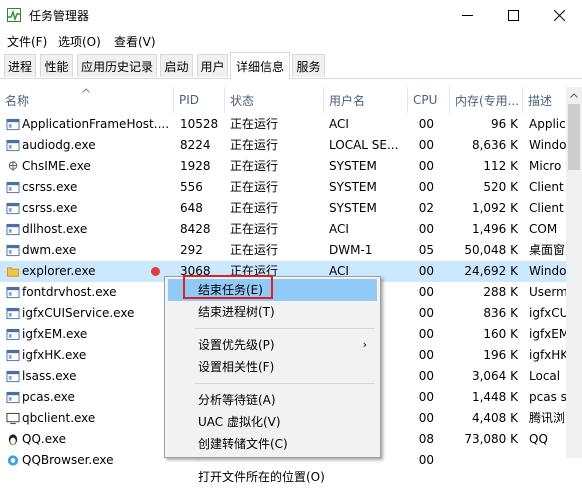 The height and width of the screenshot is (488, 582). What do you see at coordinates (308, 65) in the screenshot?
I see `tab-services: 服务` at bounding box center [308, 65].